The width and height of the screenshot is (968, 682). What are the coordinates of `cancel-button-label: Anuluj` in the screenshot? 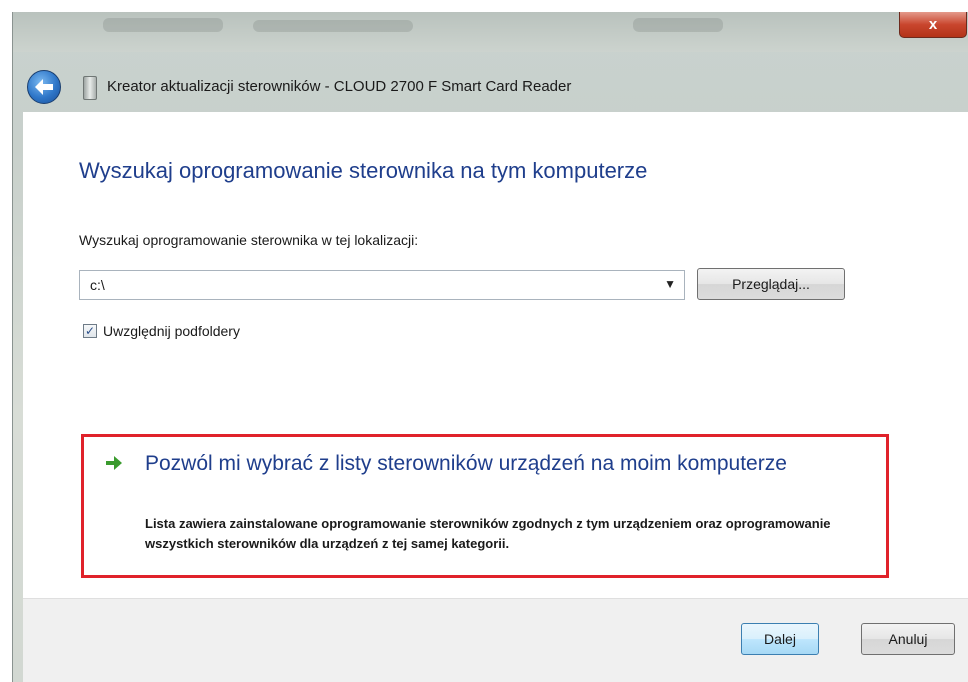 It's located at (908, 639).